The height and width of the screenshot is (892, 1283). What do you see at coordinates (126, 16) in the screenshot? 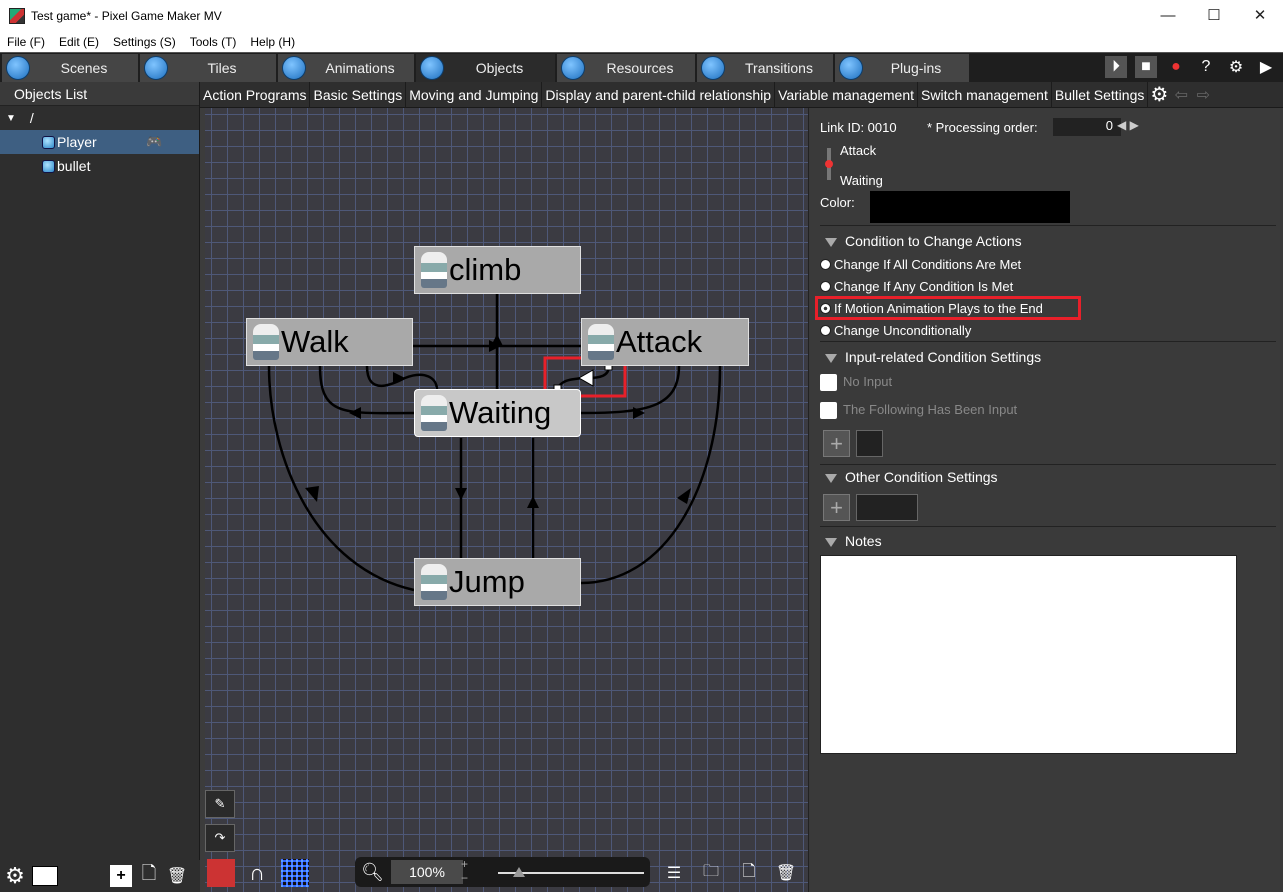
I see `window-title: Test game* - Pixel Game Maker MV` at bounding box center [126, 16].